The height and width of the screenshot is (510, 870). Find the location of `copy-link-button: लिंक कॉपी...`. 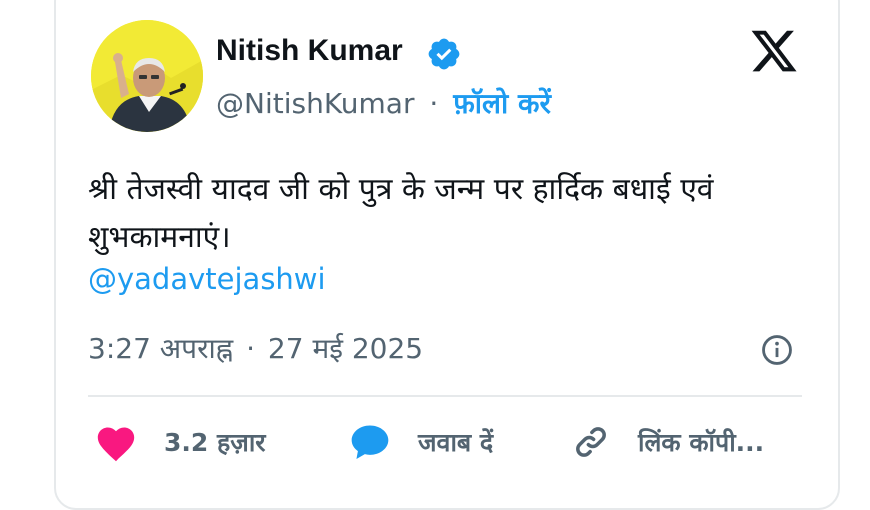

copy-link-button: लिंक कॉपी... is located at coordinates (667, 442).